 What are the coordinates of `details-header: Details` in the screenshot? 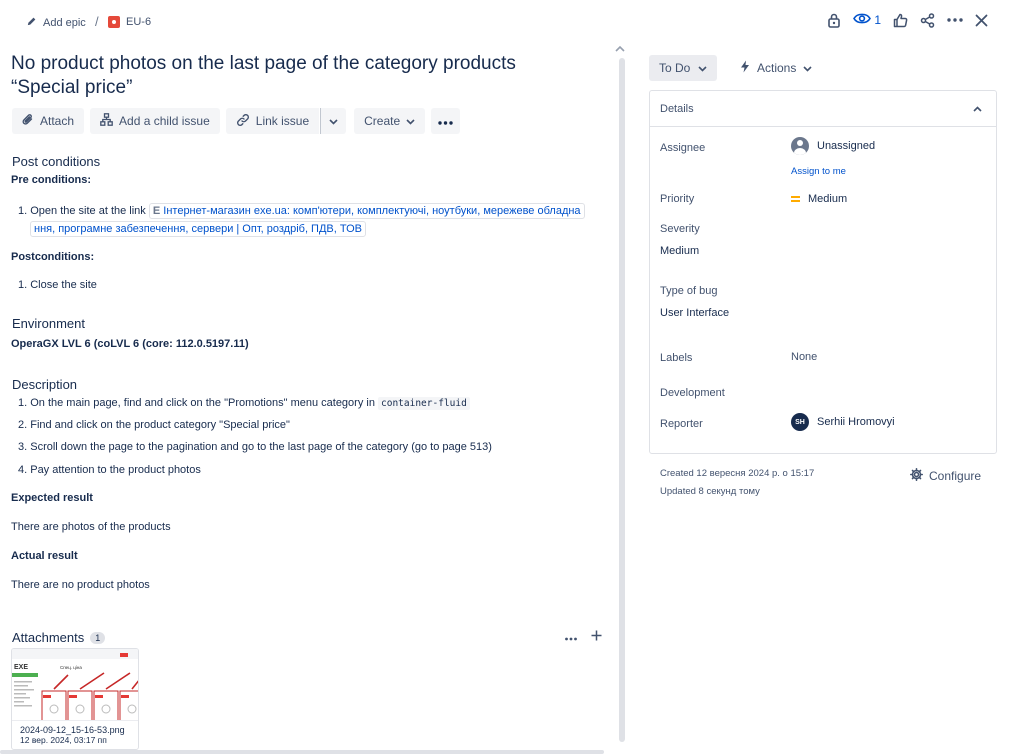 It's located at (823, 109).